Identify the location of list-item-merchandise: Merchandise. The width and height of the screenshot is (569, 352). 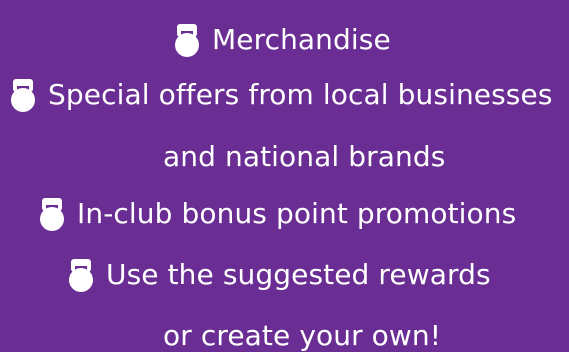
(281, 39).